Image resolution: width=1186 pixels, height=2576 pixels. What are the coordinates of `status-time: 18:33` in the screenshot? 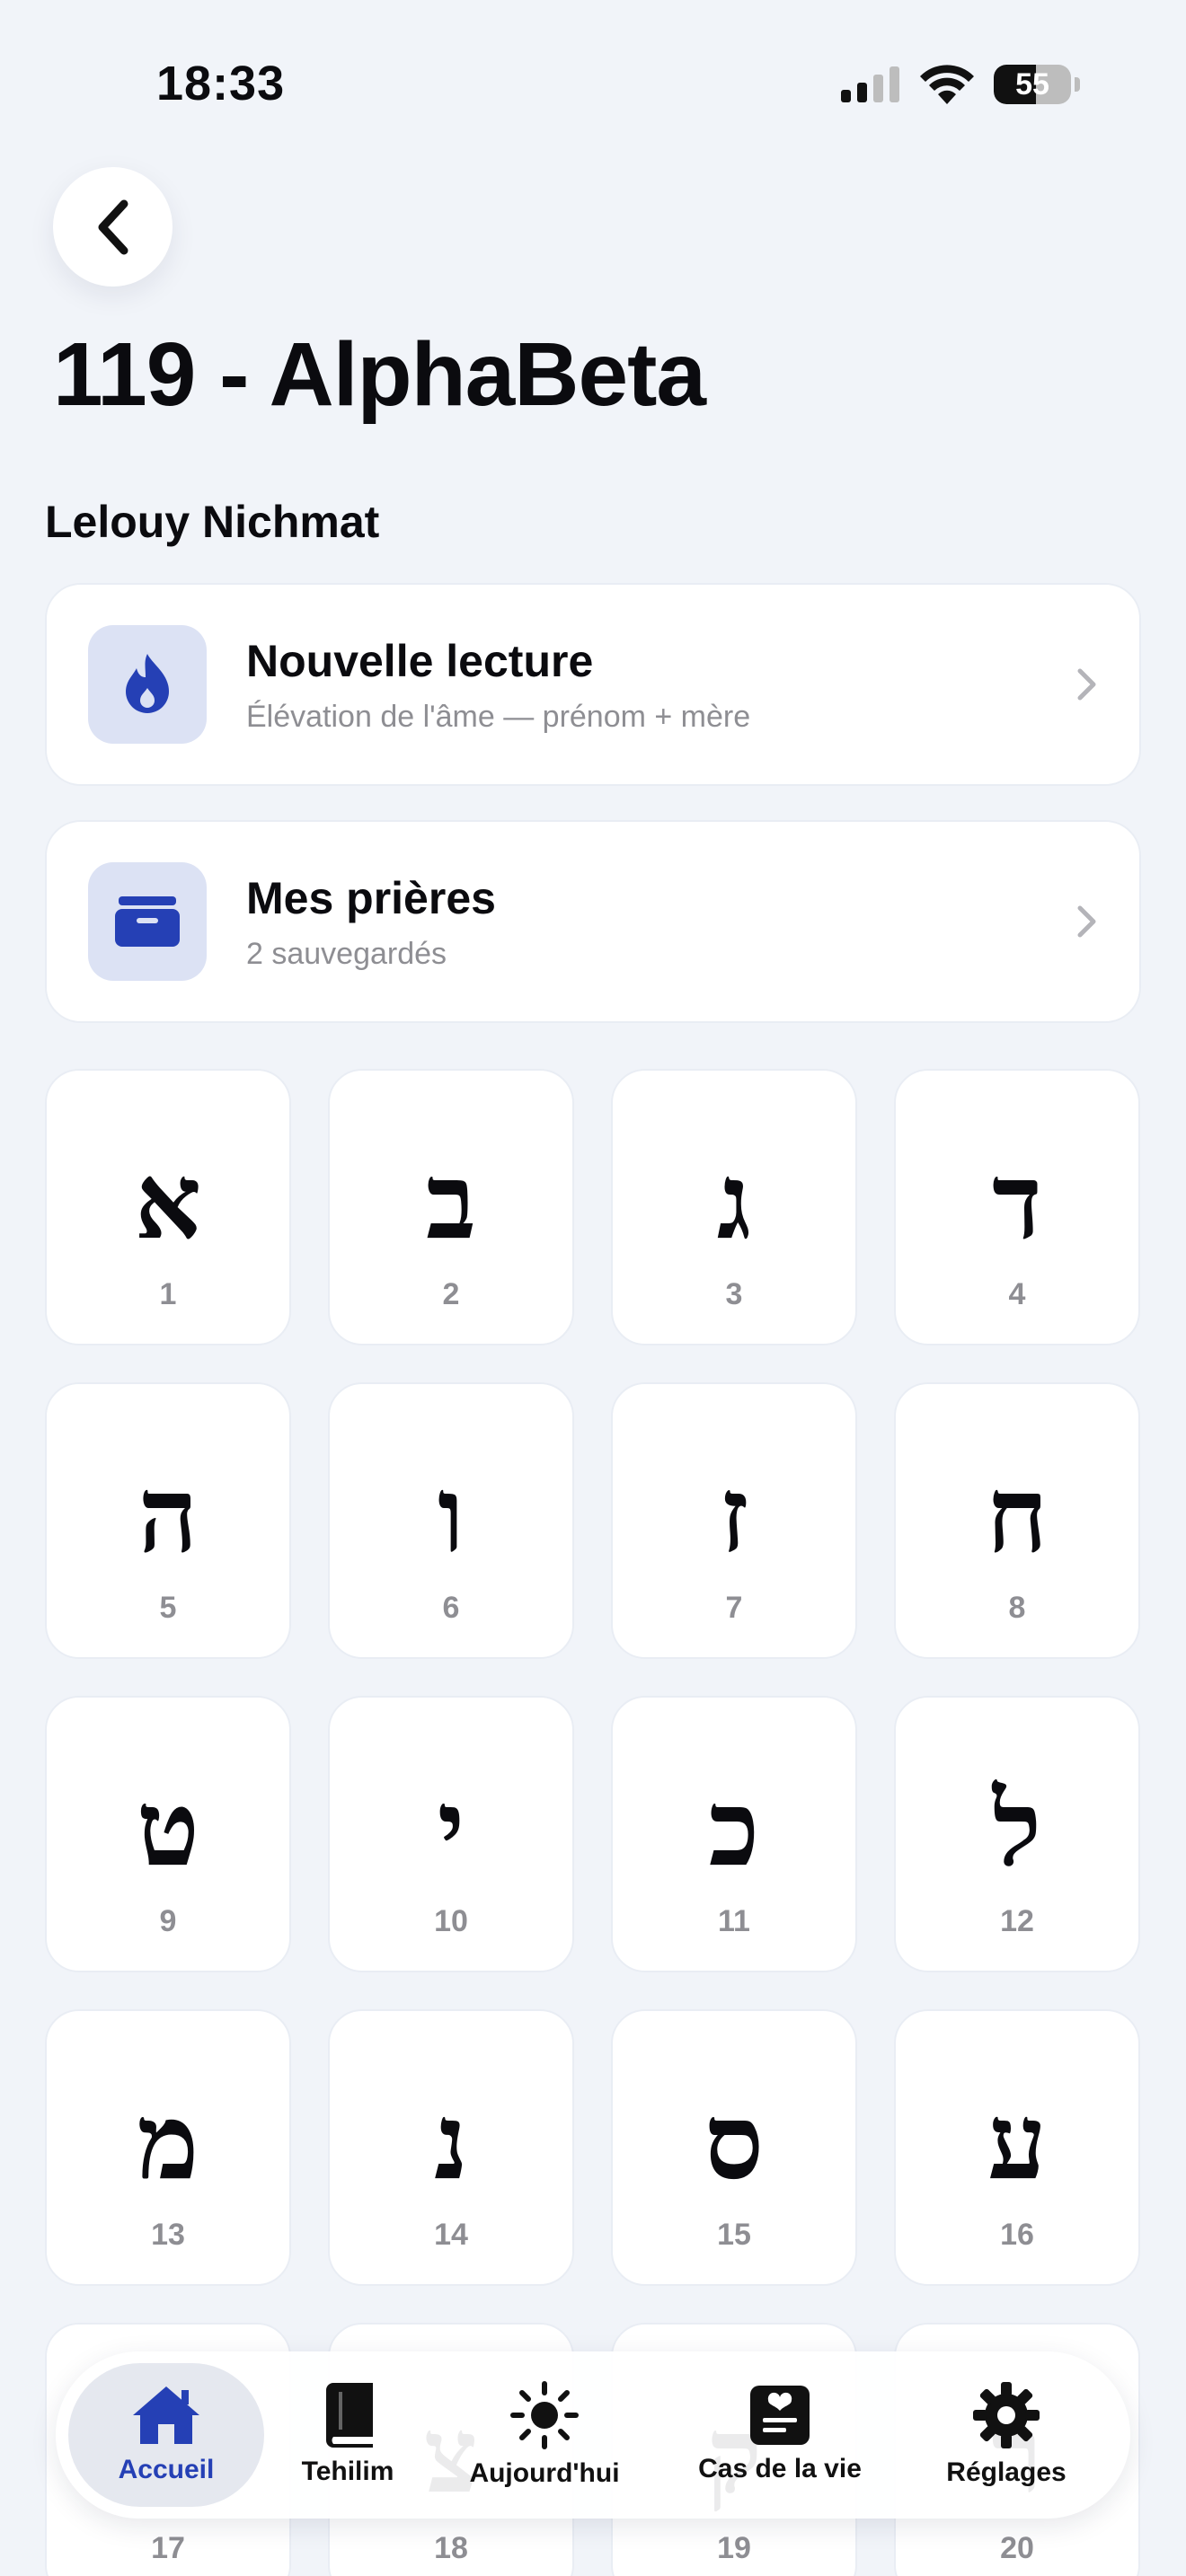 It's located at (221, 83).